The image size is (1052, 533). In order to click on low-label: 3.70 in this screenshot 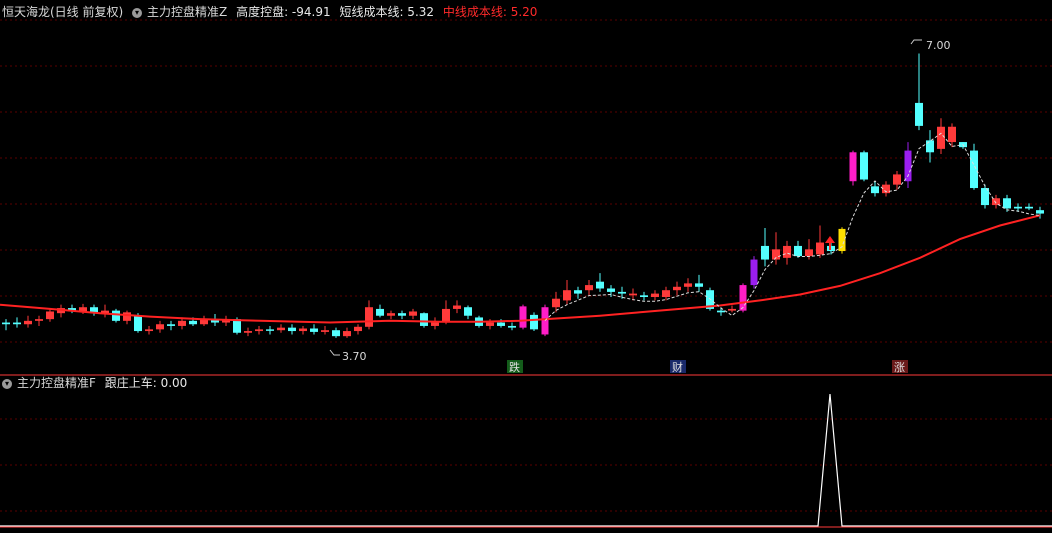, I will do `click(354, 356)`.